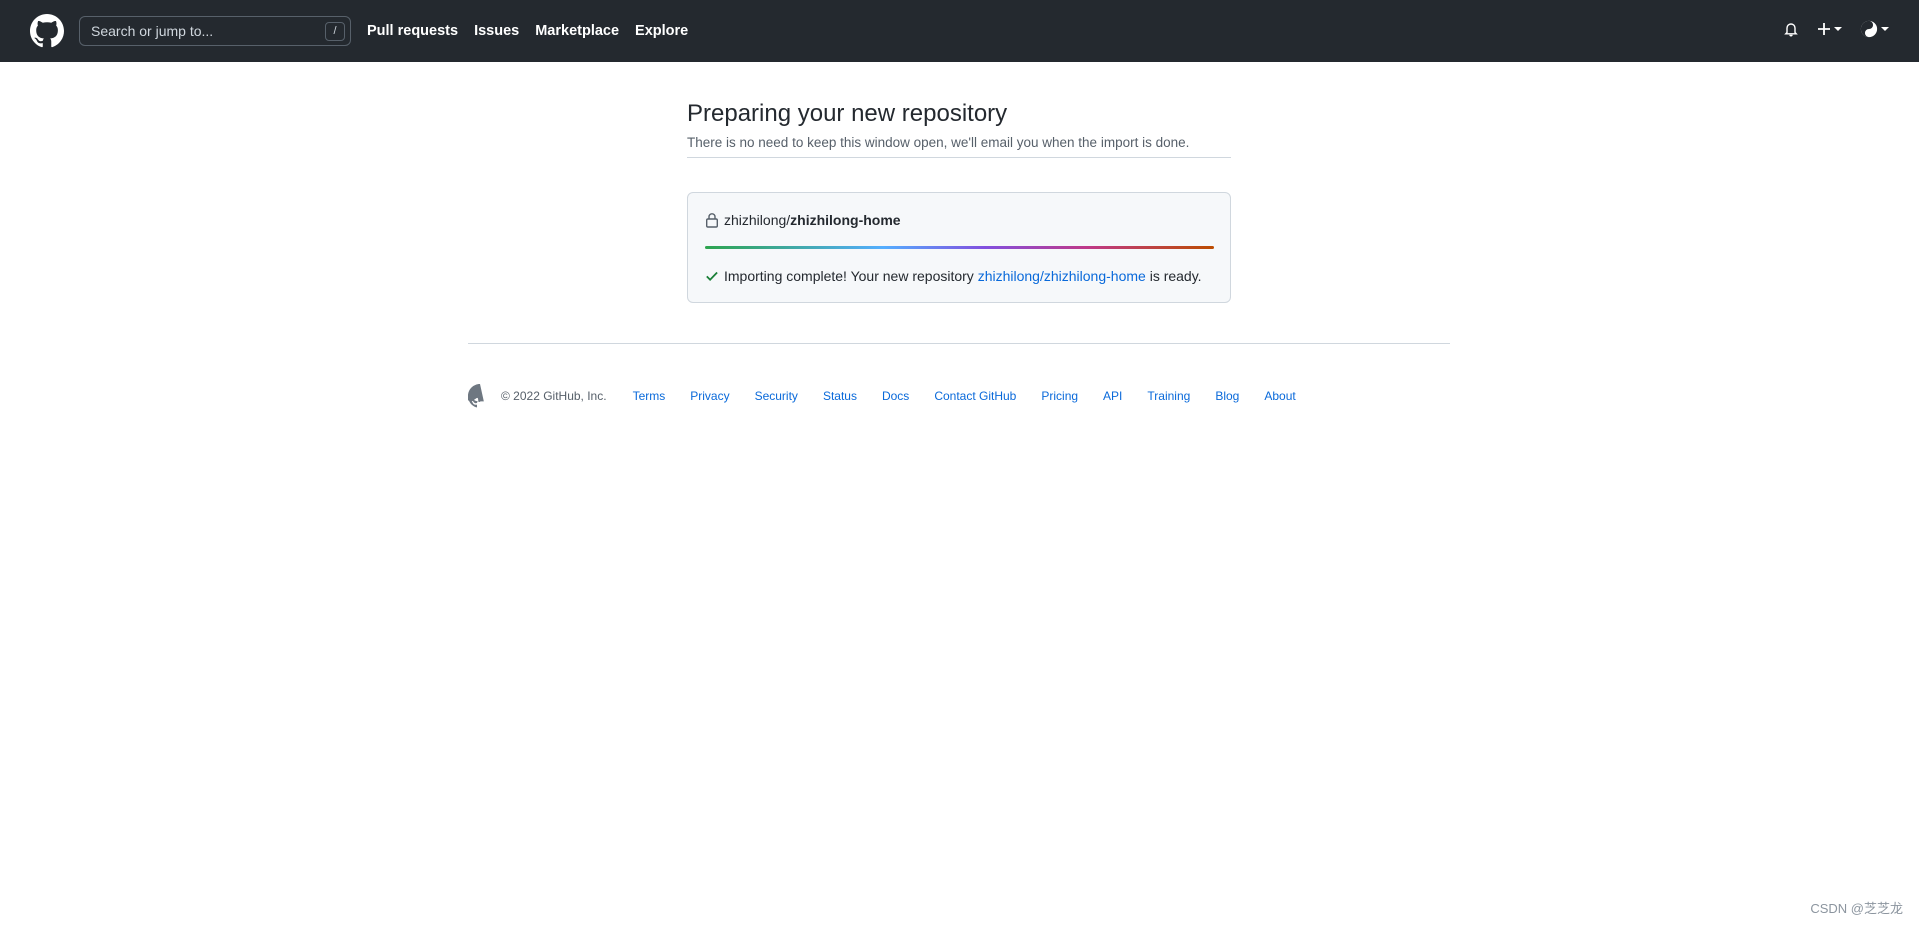  What do you see at coordinates (577, 31) in the screenshot?
I see `nav-marketplace: Marketplace` at bounding box center [577, 31].